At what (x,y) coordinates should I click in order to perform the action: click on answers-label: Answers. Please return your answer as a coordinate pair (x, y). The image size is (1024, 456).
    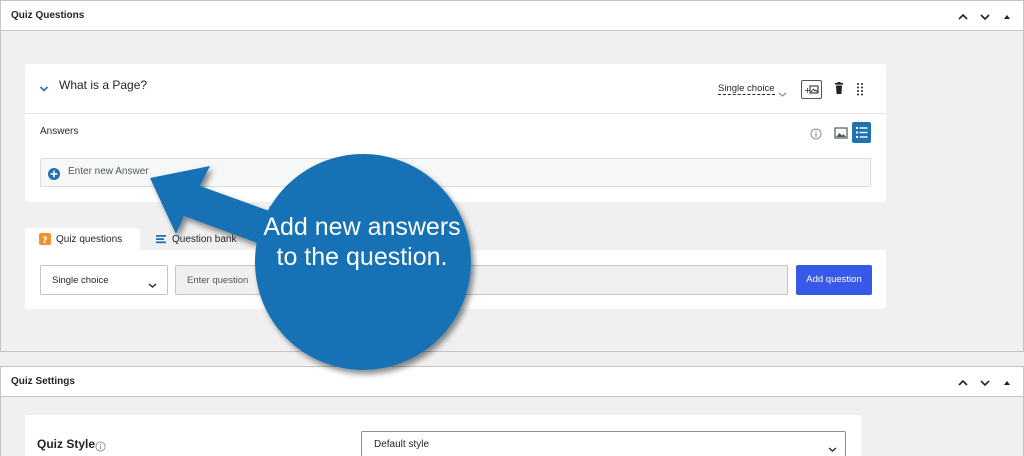
    Looking at the image, I should click on (59, 131).